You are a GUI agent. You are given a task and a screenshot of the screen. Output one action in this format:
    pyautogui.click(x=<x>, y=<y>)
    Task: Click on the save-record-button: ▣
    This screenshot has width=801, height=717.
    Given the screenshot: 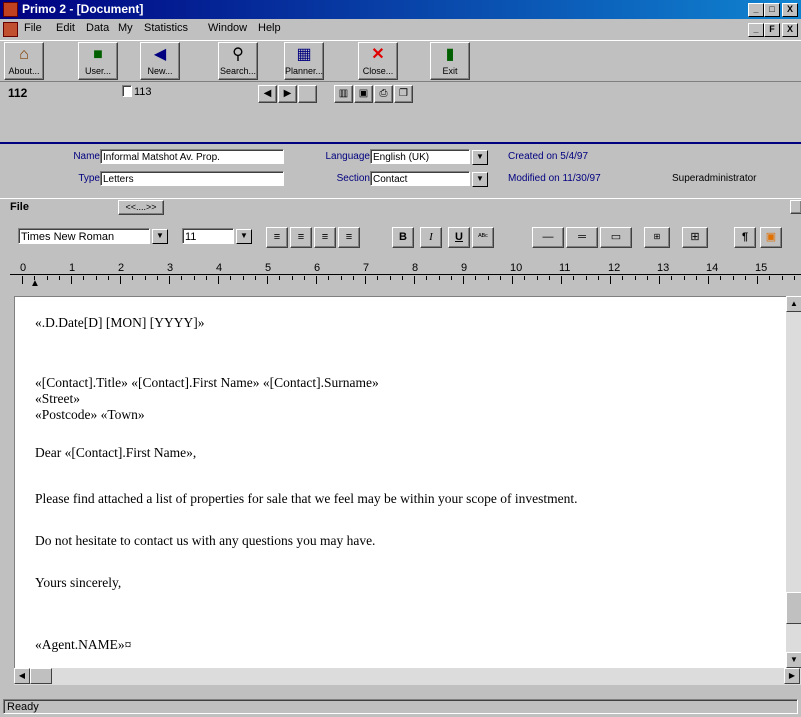 What is the action you would take?
    pyautogui.click(x=363, y=94)
    